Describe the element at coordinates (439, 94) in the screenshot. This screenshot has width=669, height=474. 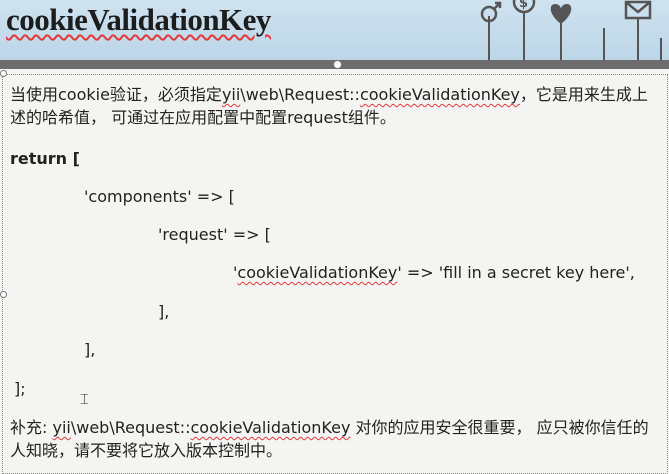
I see `cookie-key-word: cookieValidationKey` at that location.